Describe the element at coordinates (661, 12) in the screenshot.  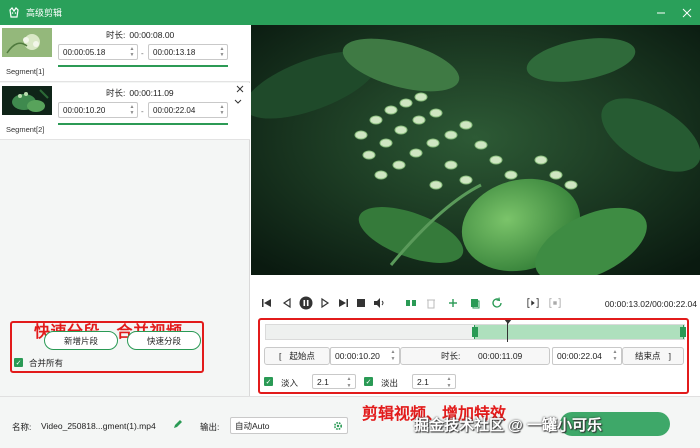
I see `minimize-icon` at that location.